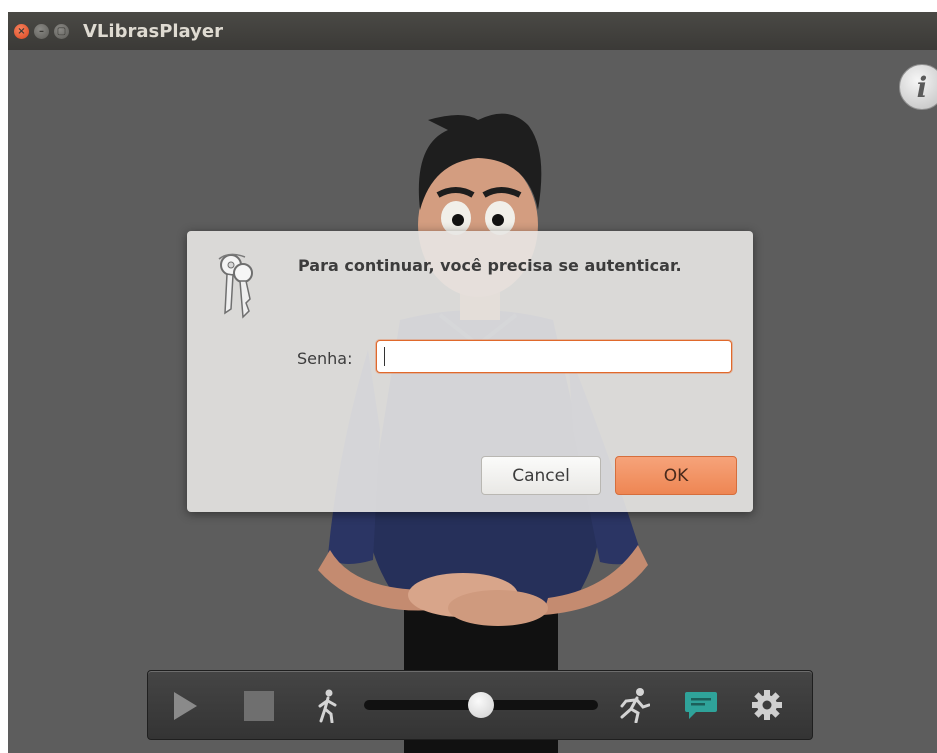  I want to click on play-icon, so click(185, 706).